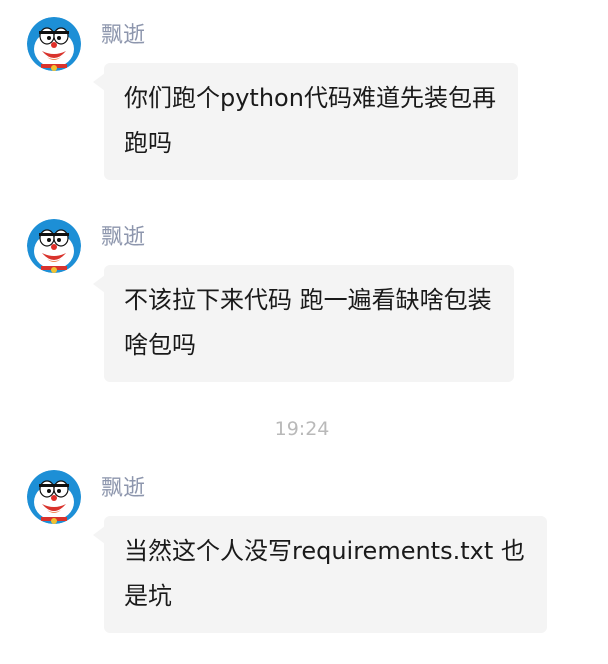 The image size is (608, 664). I want to click on message-text-line: 是坑, so click(148, 596).